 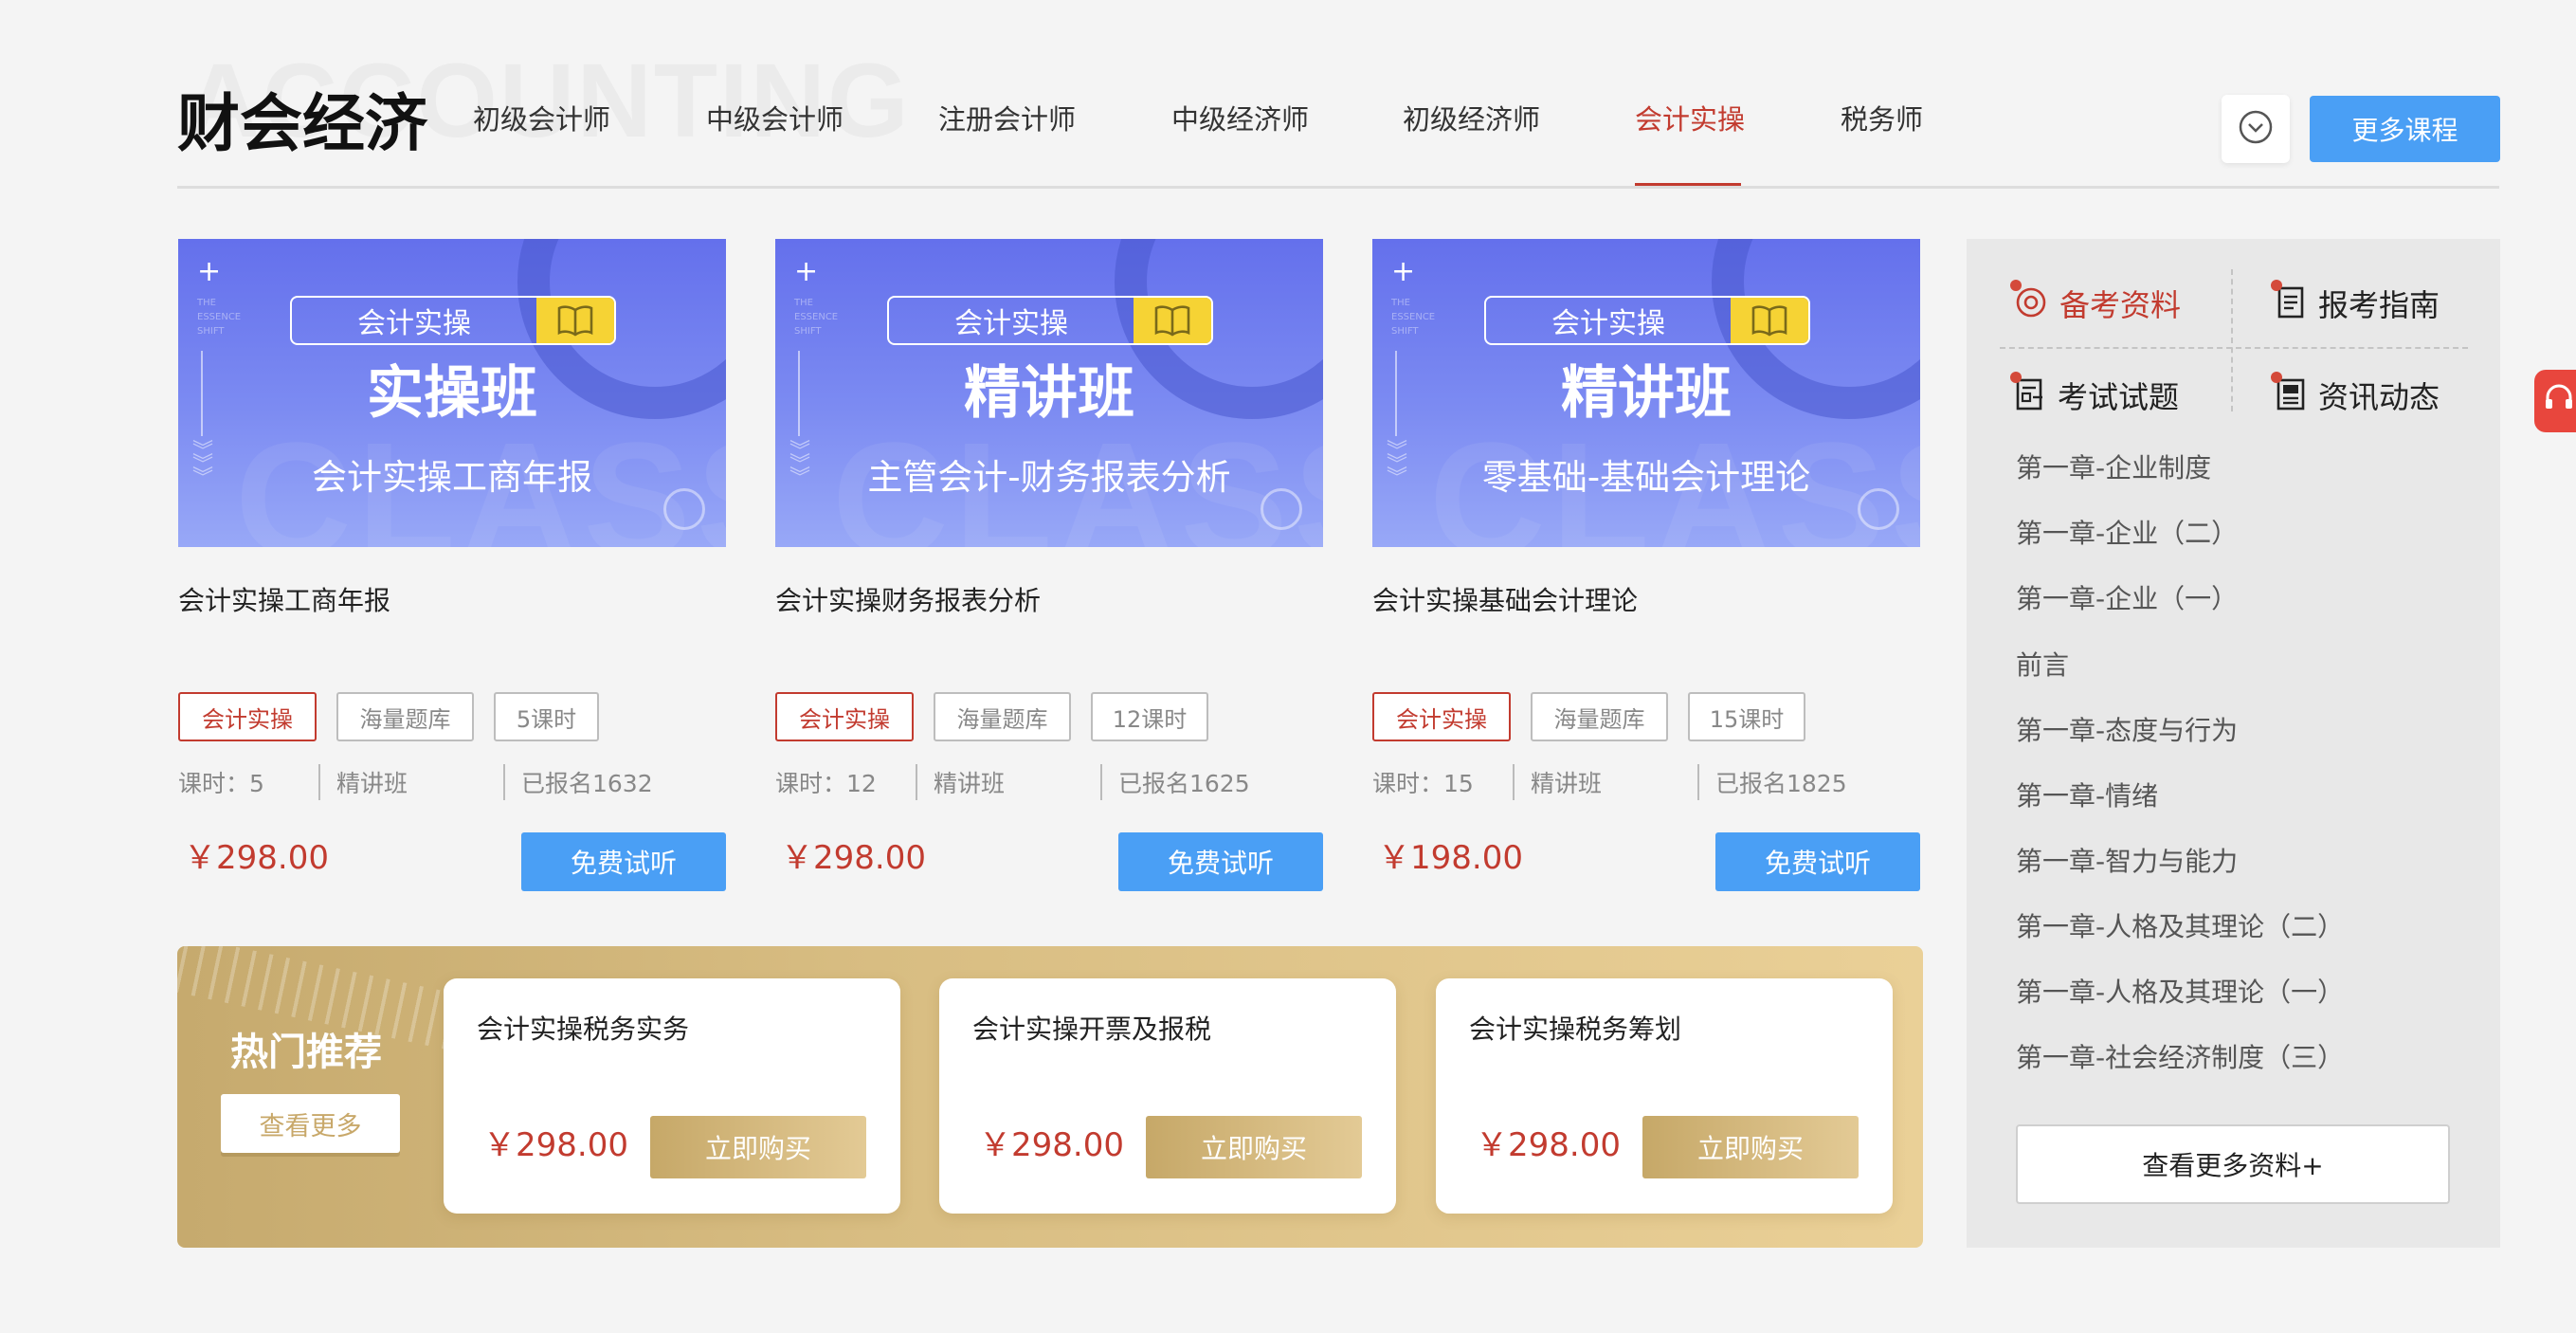 What do you see at coordinates (1423, 783) in the screenshot?
I see `course-hours: 课时：15` at bounding box center [1423, 783].